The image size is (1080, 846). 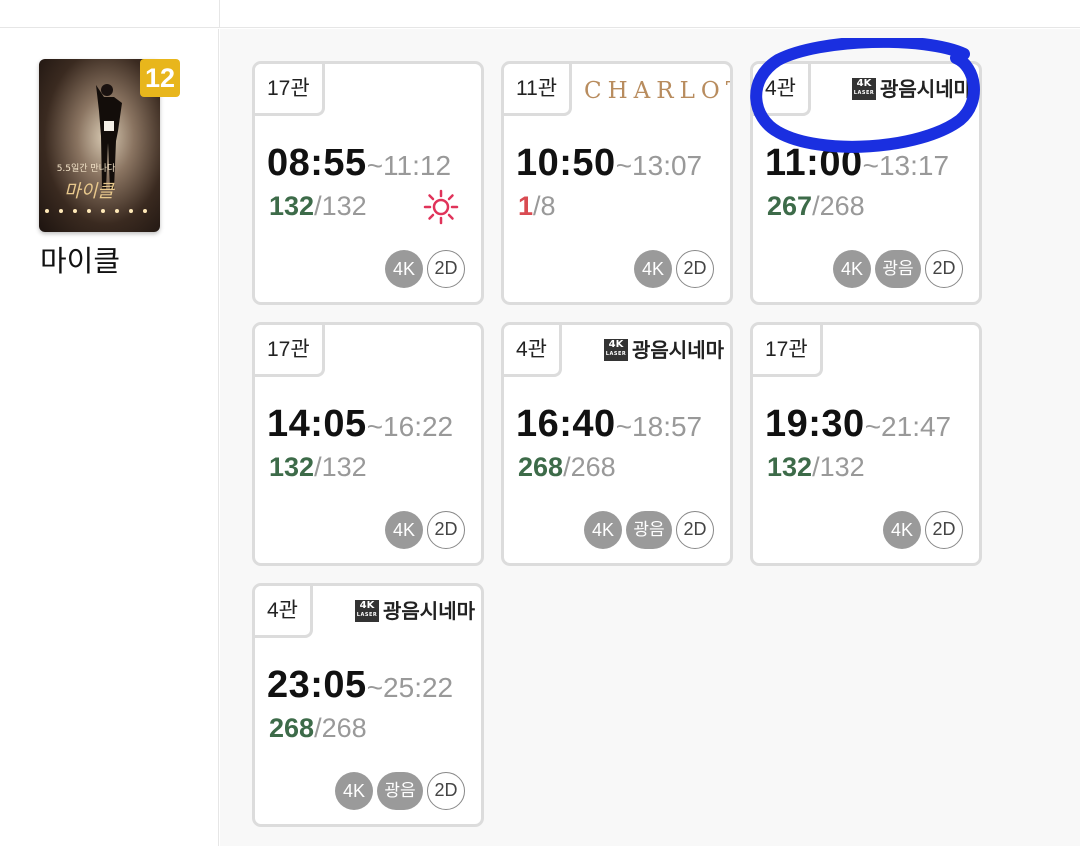 I want to click on end-time: ~25:22, so click(x=410, y=687).